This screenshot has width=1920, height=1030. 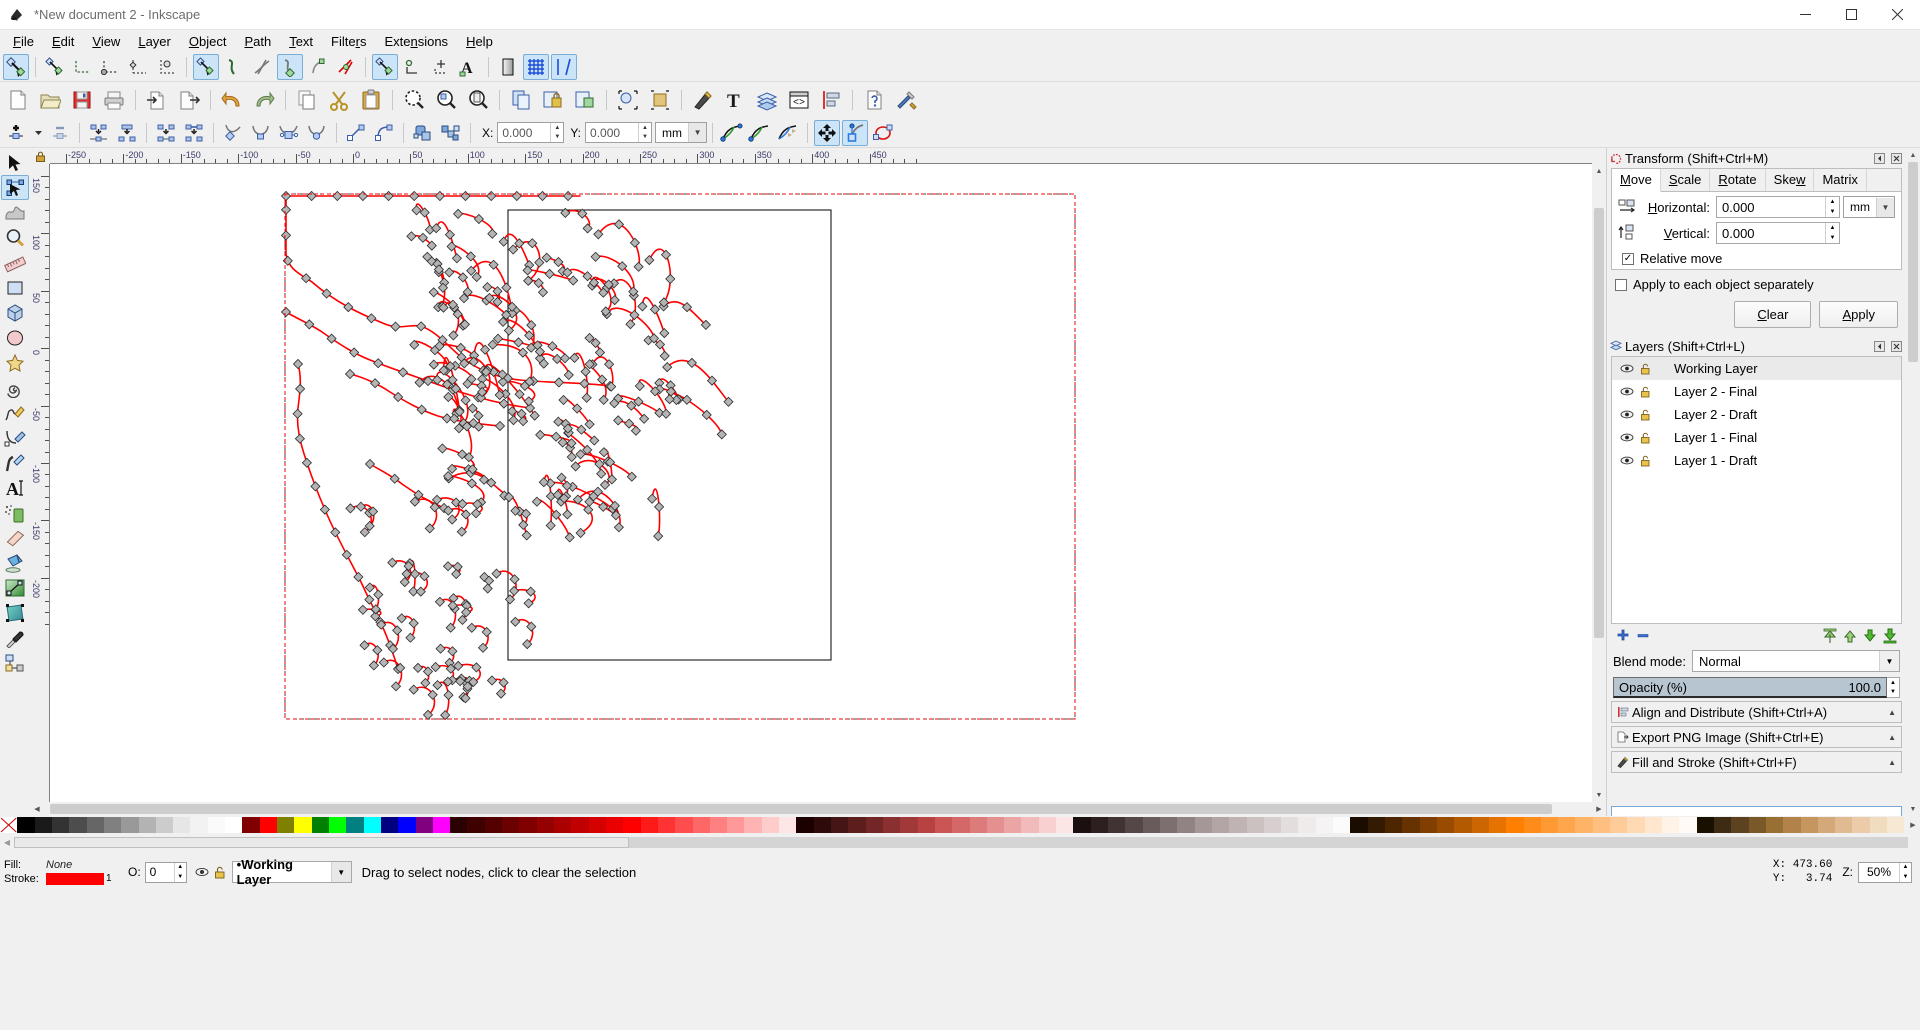 What do you see at coordinates (83, 67) in the screenshot?
I see `snap-bbox-edges-button` at bounding box center [83, 67].